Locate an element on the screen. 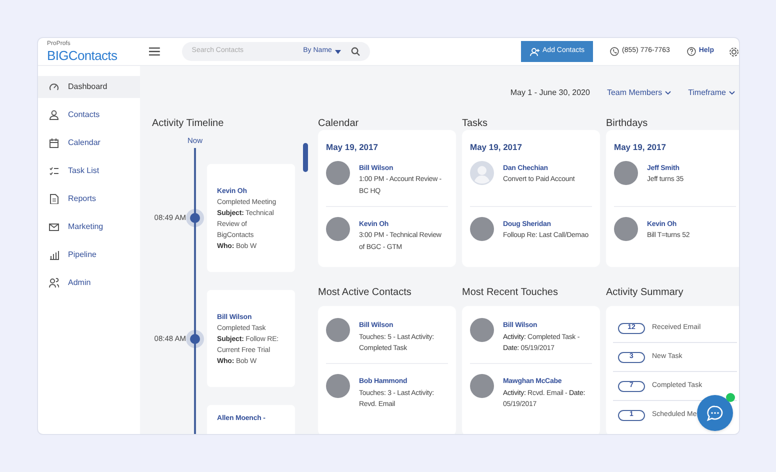  chat-bubble-icon is located at coordinates (715, 413).